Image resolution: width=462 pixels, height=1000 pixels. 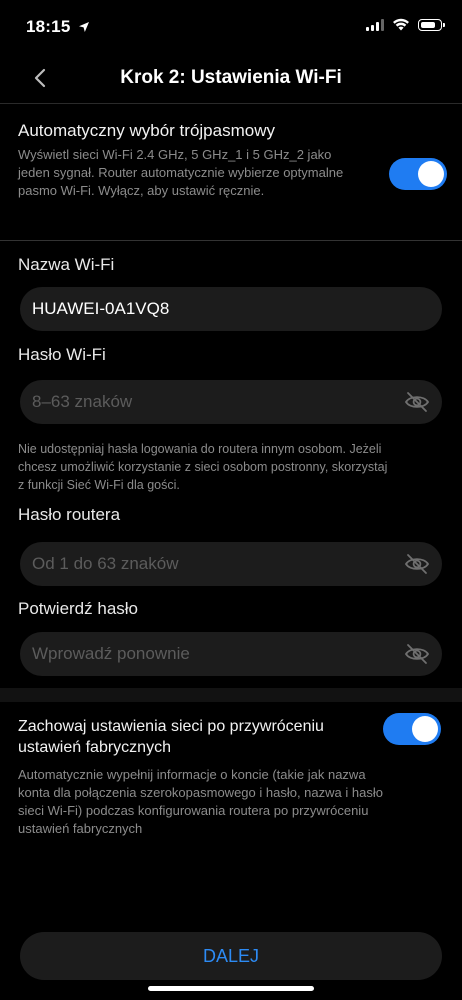 What do you see at coordinates (231, 103) in the screenshot?
I see `nav-divider` at bounding box center [231, 103].